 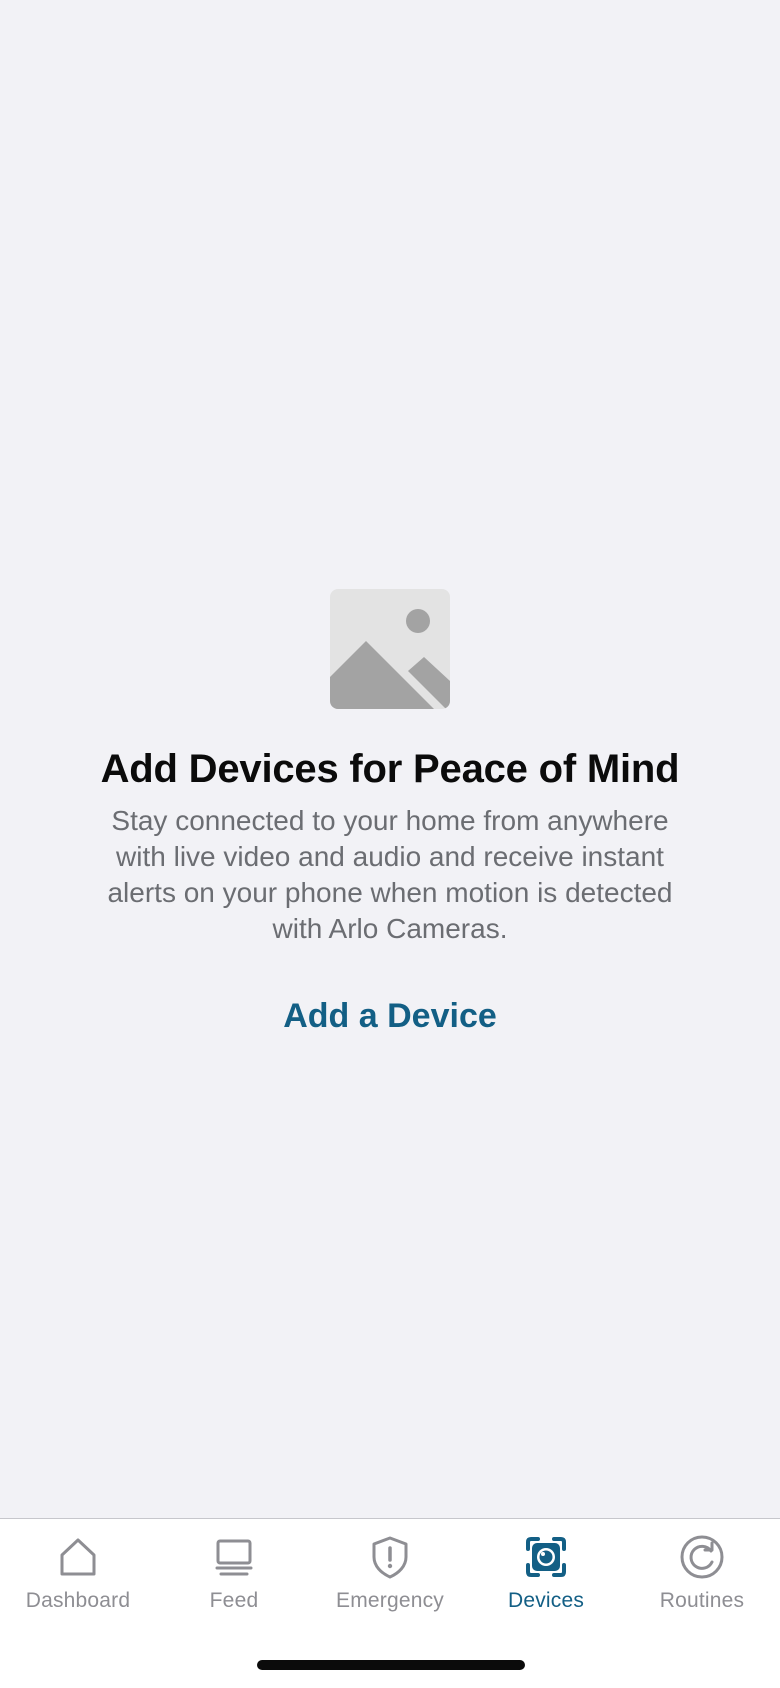 What do you see at coordinates (389, 1600) in the screenshot?
I see `tab-label: Emergency` at bounding box center [389, 1600].